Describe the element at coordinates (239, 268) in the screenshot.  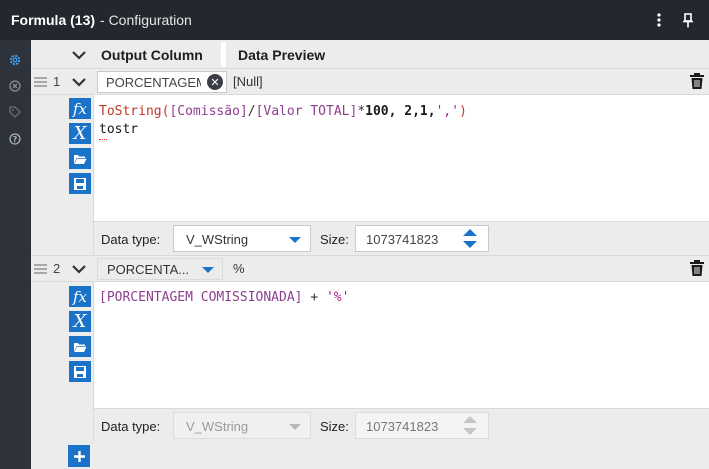
I see `data-preview-value: %` at that location.